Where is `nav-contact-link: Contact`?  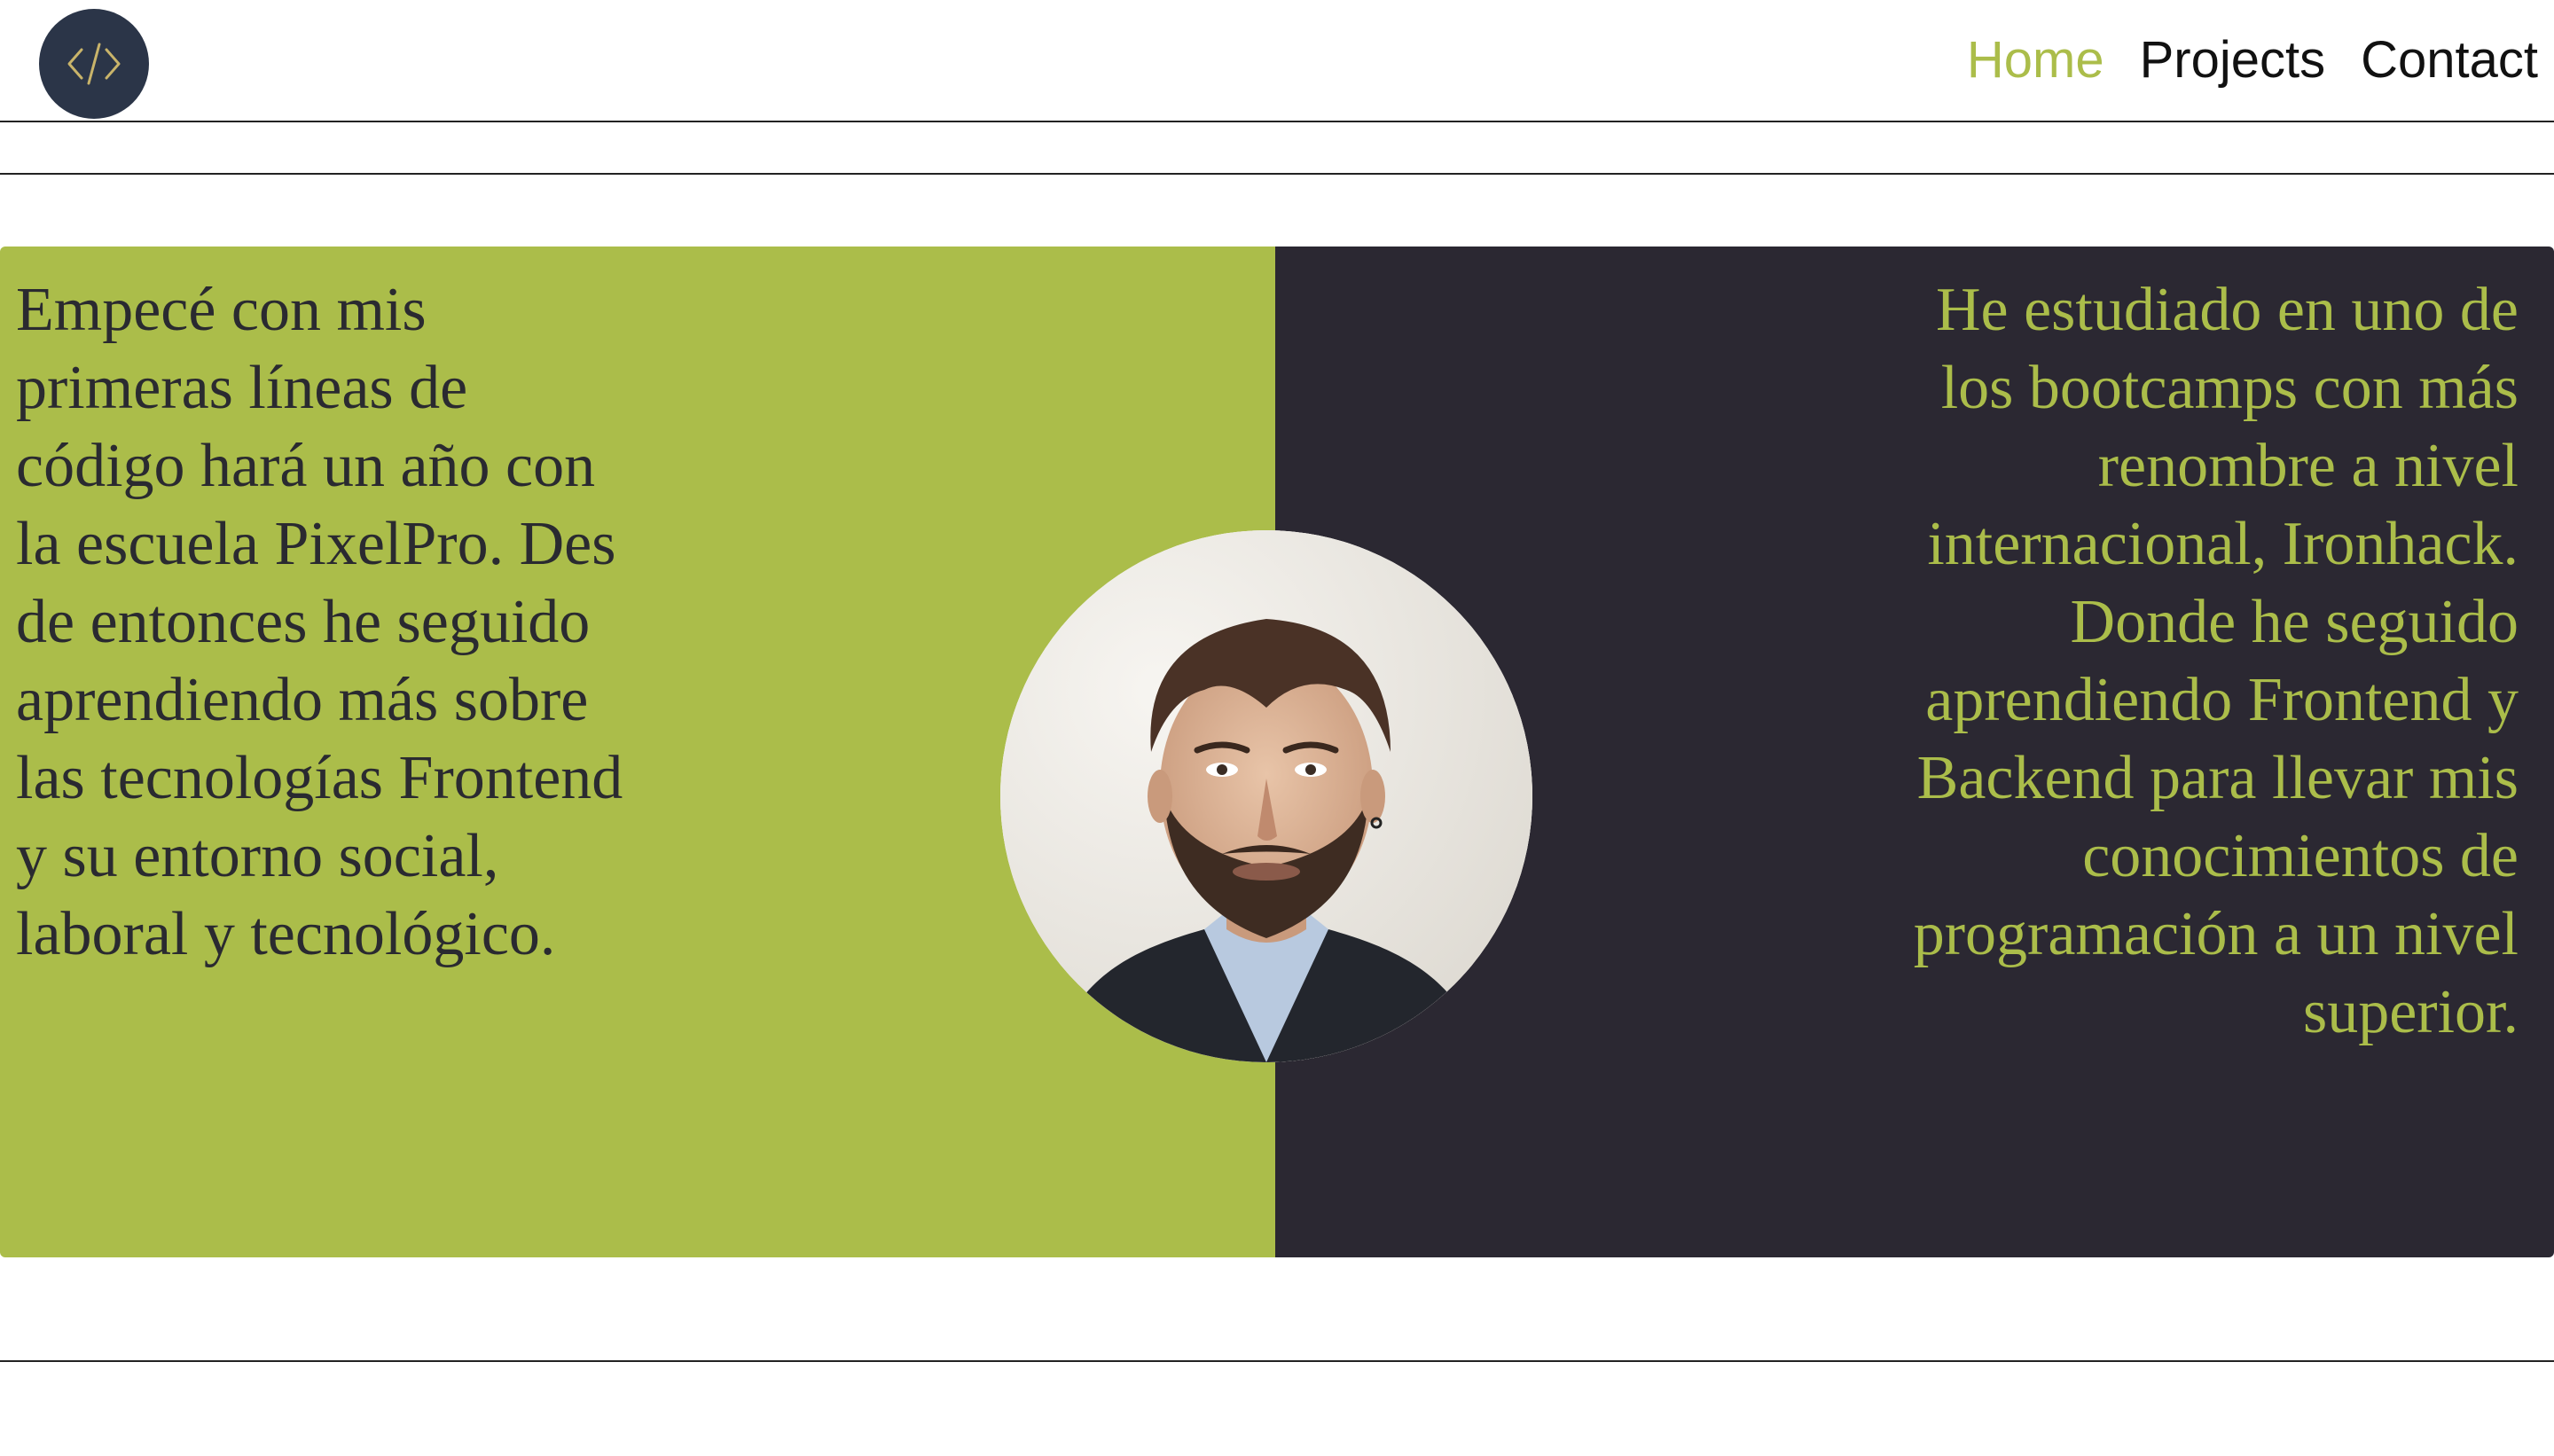 nav-contact-link: Contact is located at coordinates (2449, 60).